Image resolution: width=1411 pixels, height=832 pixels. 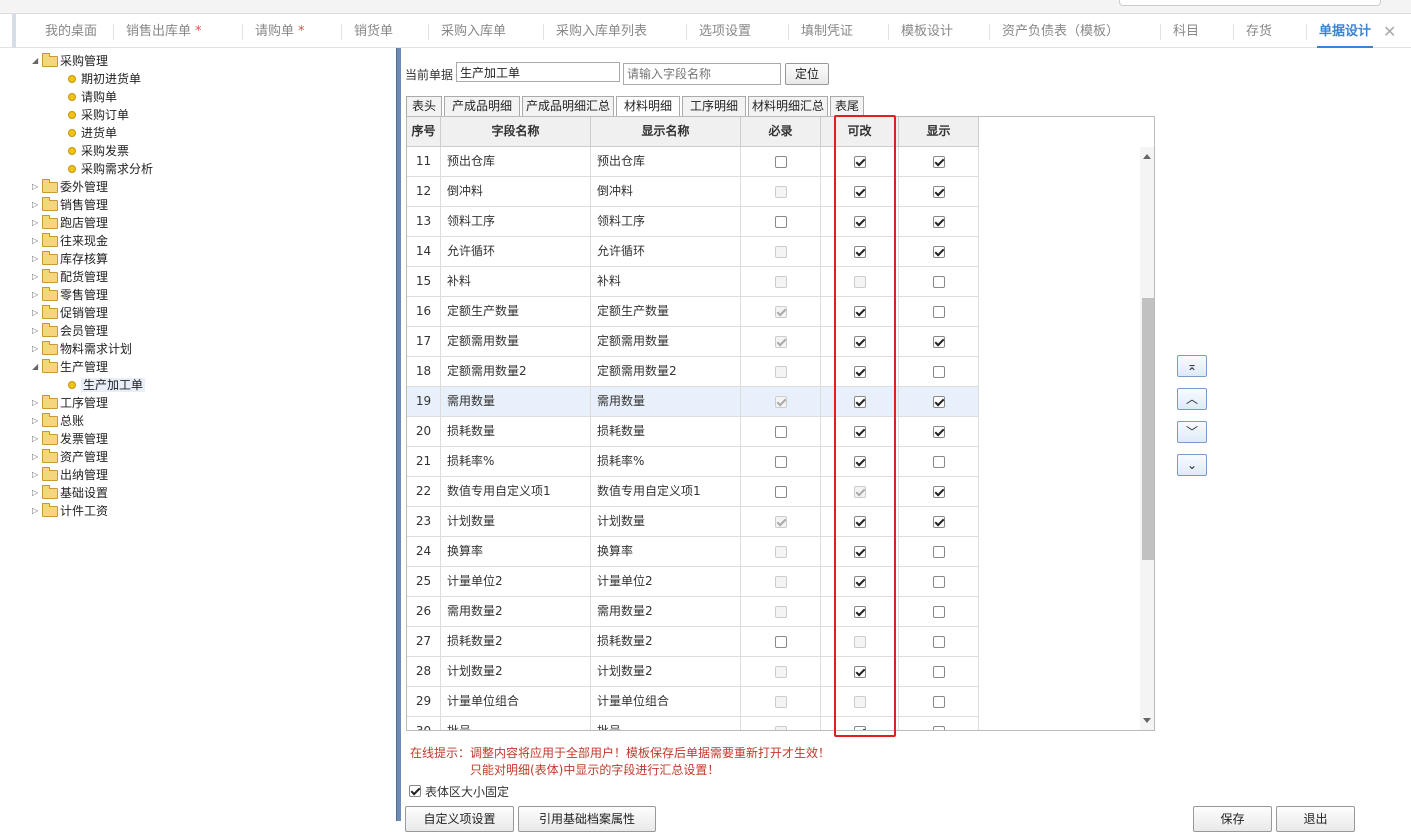 I want to click on tree-folder-node: ▷ 会员管理, so click(x=70, y=331).